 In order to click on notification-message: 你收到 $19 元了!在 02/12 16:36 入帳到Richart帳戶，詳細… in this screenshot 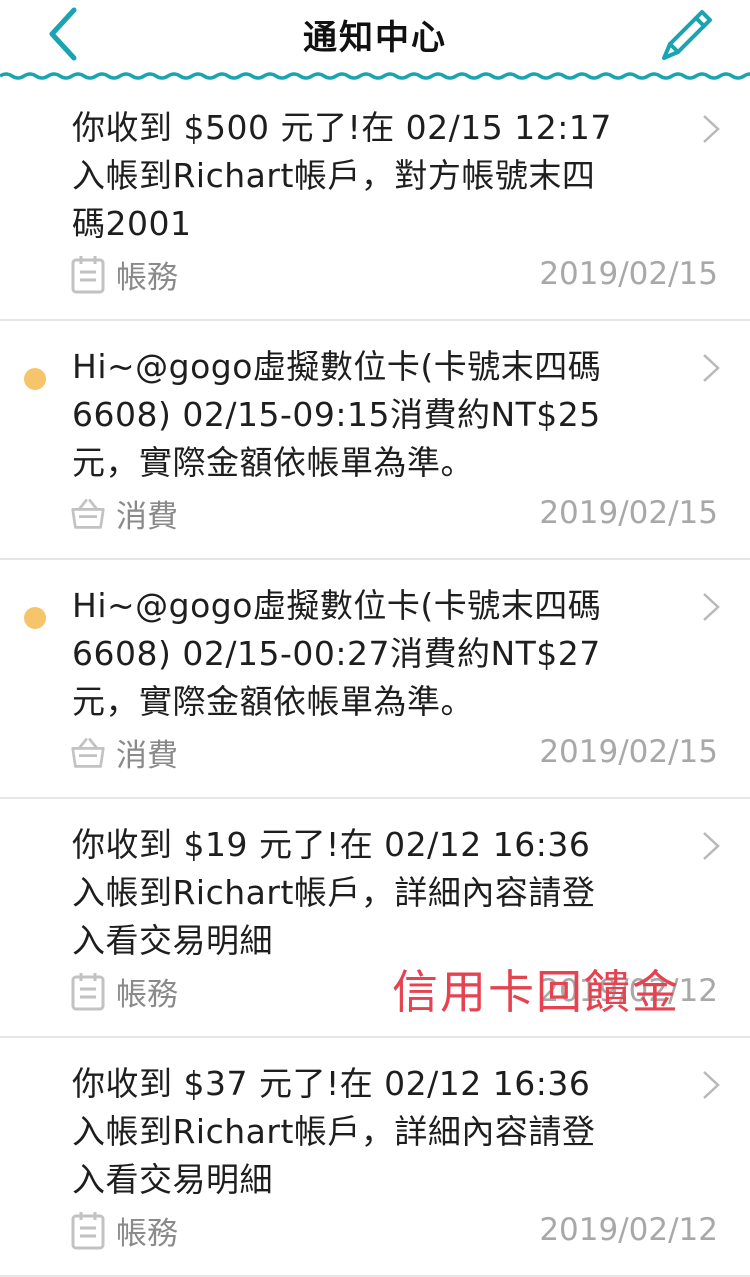, I will do `click(334, 892)`.